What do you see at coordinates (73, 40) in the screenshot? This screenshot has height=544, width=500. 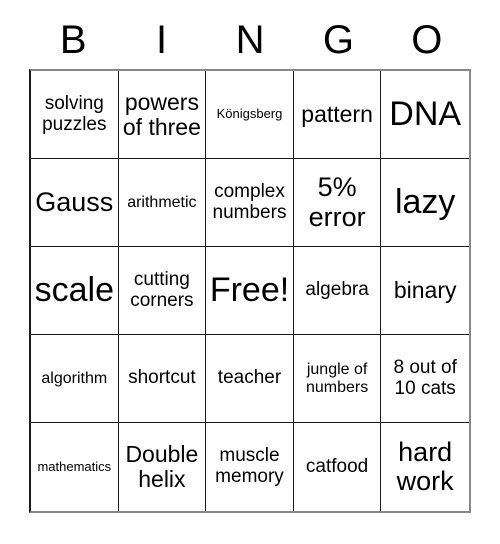 I see `bingo-header-letter-b: B` at bounding box center [73, 40].